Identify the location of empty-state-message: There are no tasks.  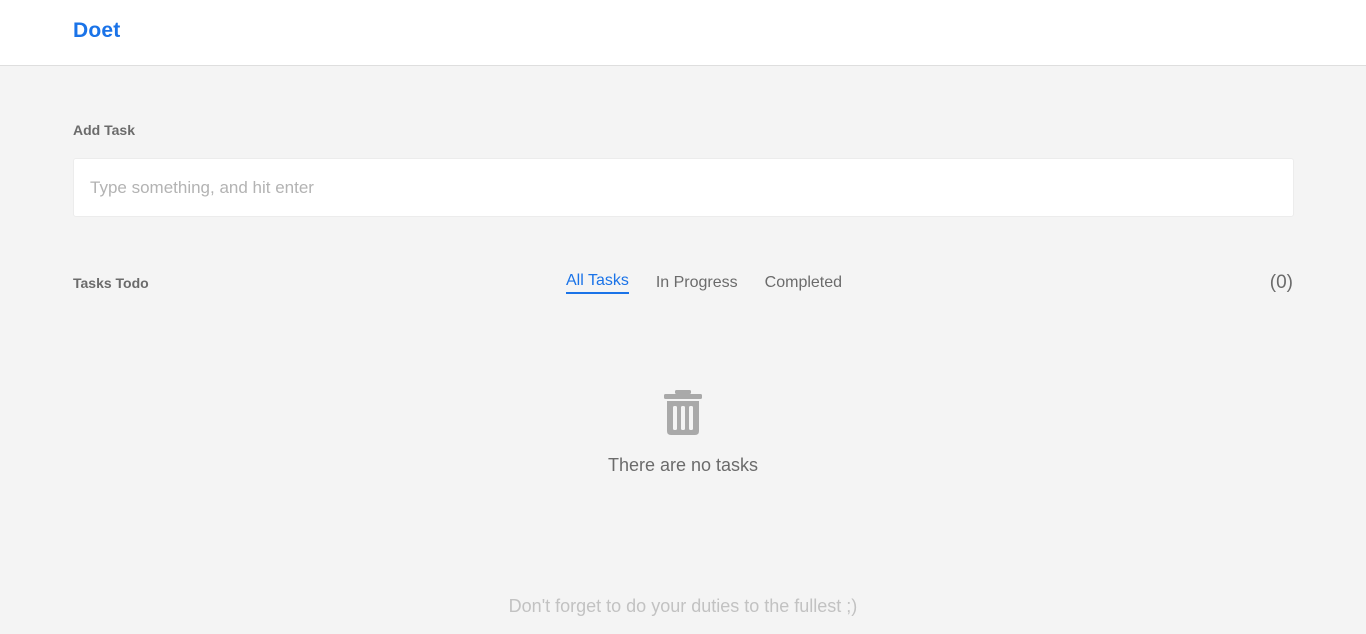
(683, 465).